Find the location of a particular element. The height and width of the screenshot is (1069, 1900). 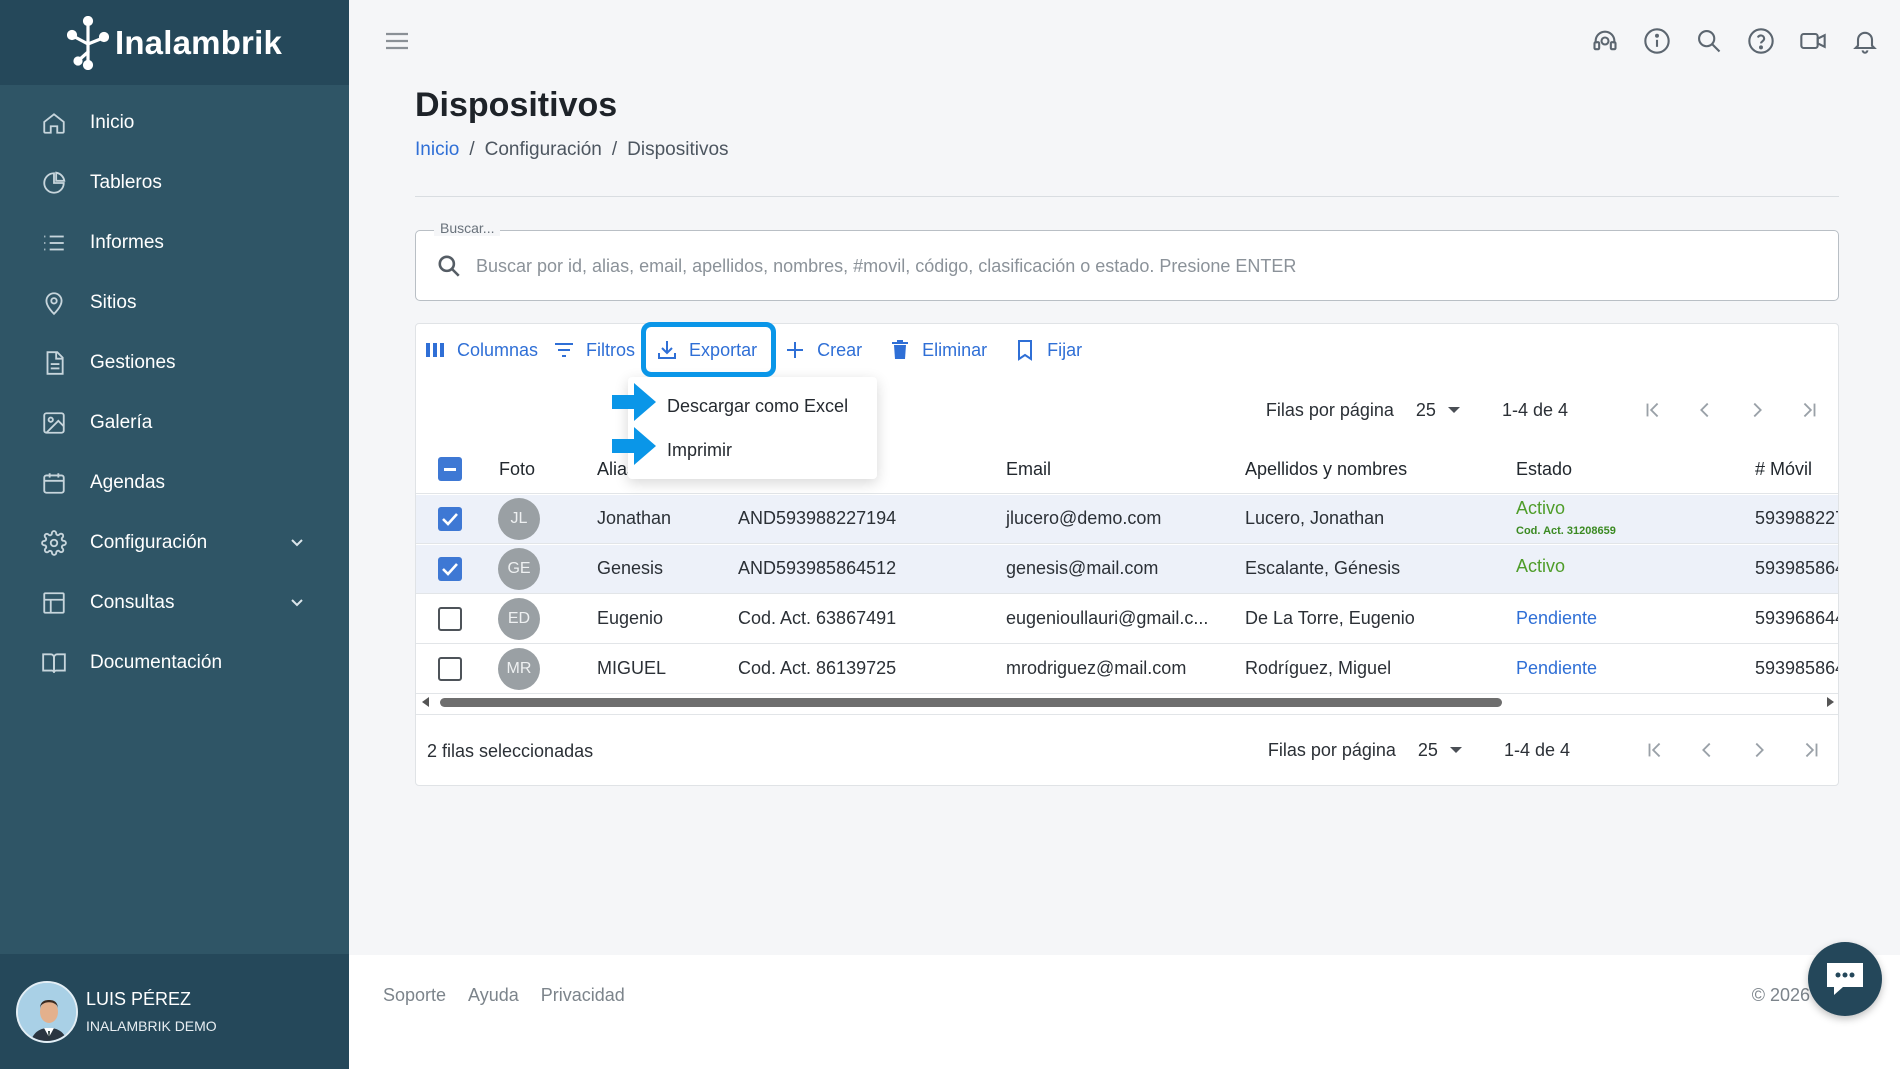

columns-button: Columnas is located at coordinates (481, 350).